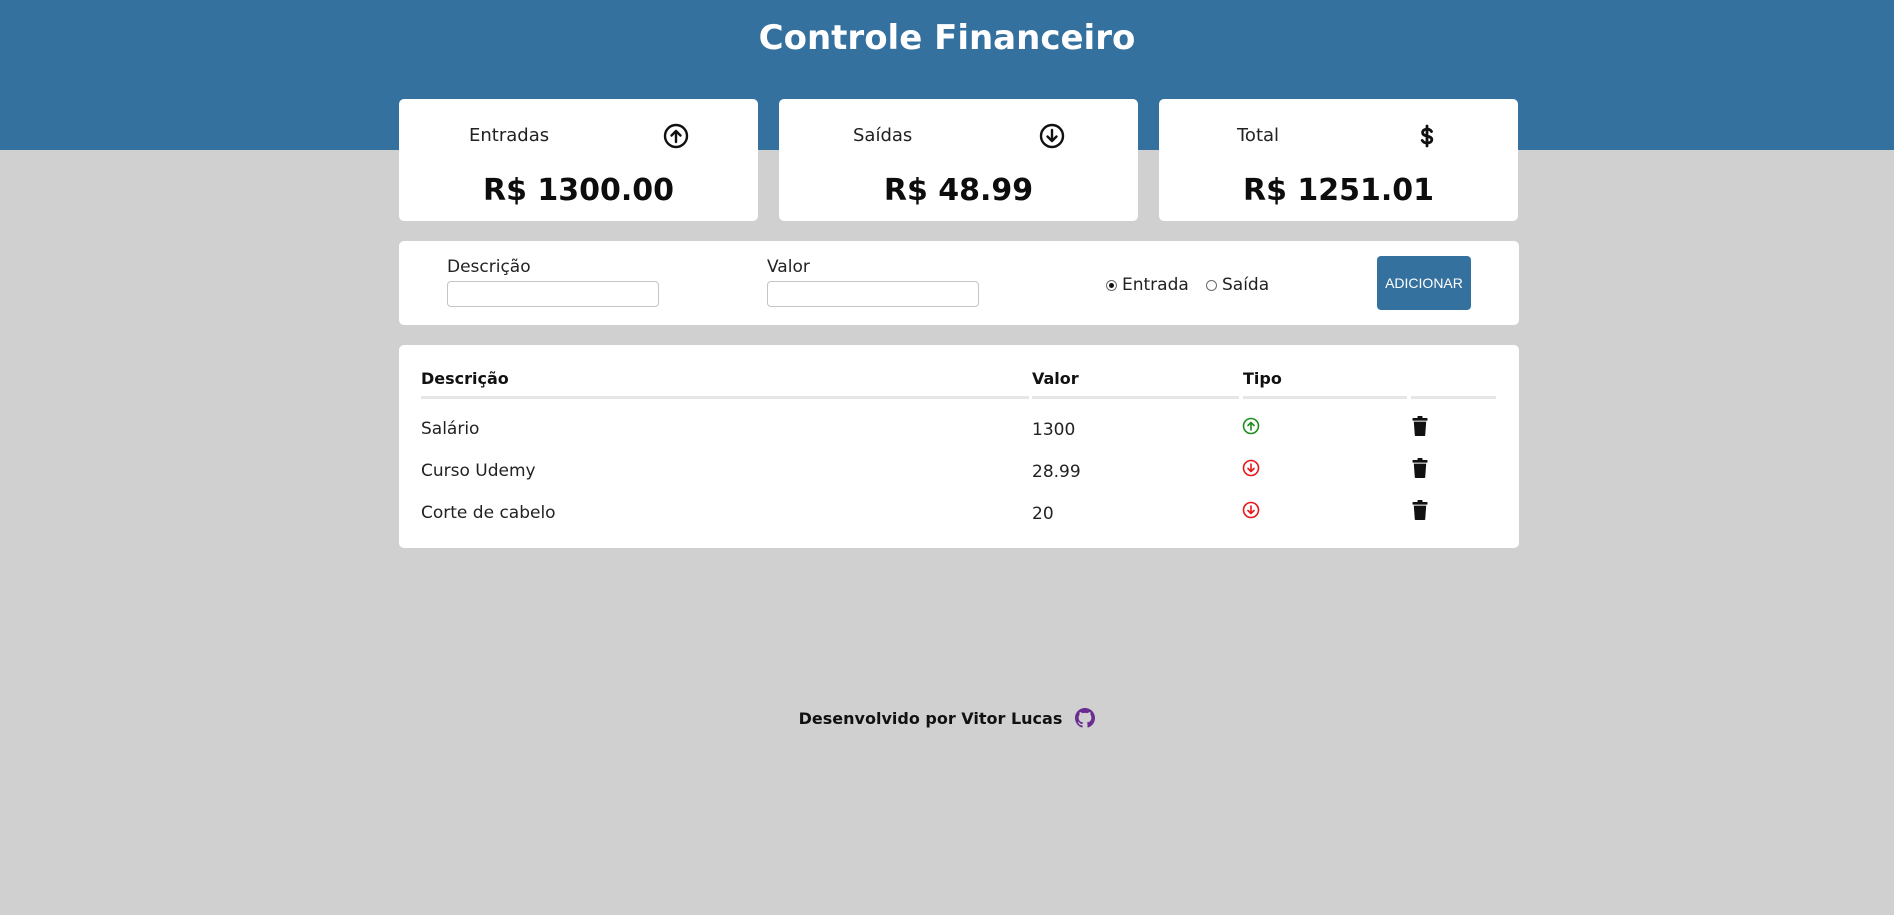  Describe the element at coordinates (578, 190) in the screenshot. I see `entradas-value: R$ 1300.00` at that location.